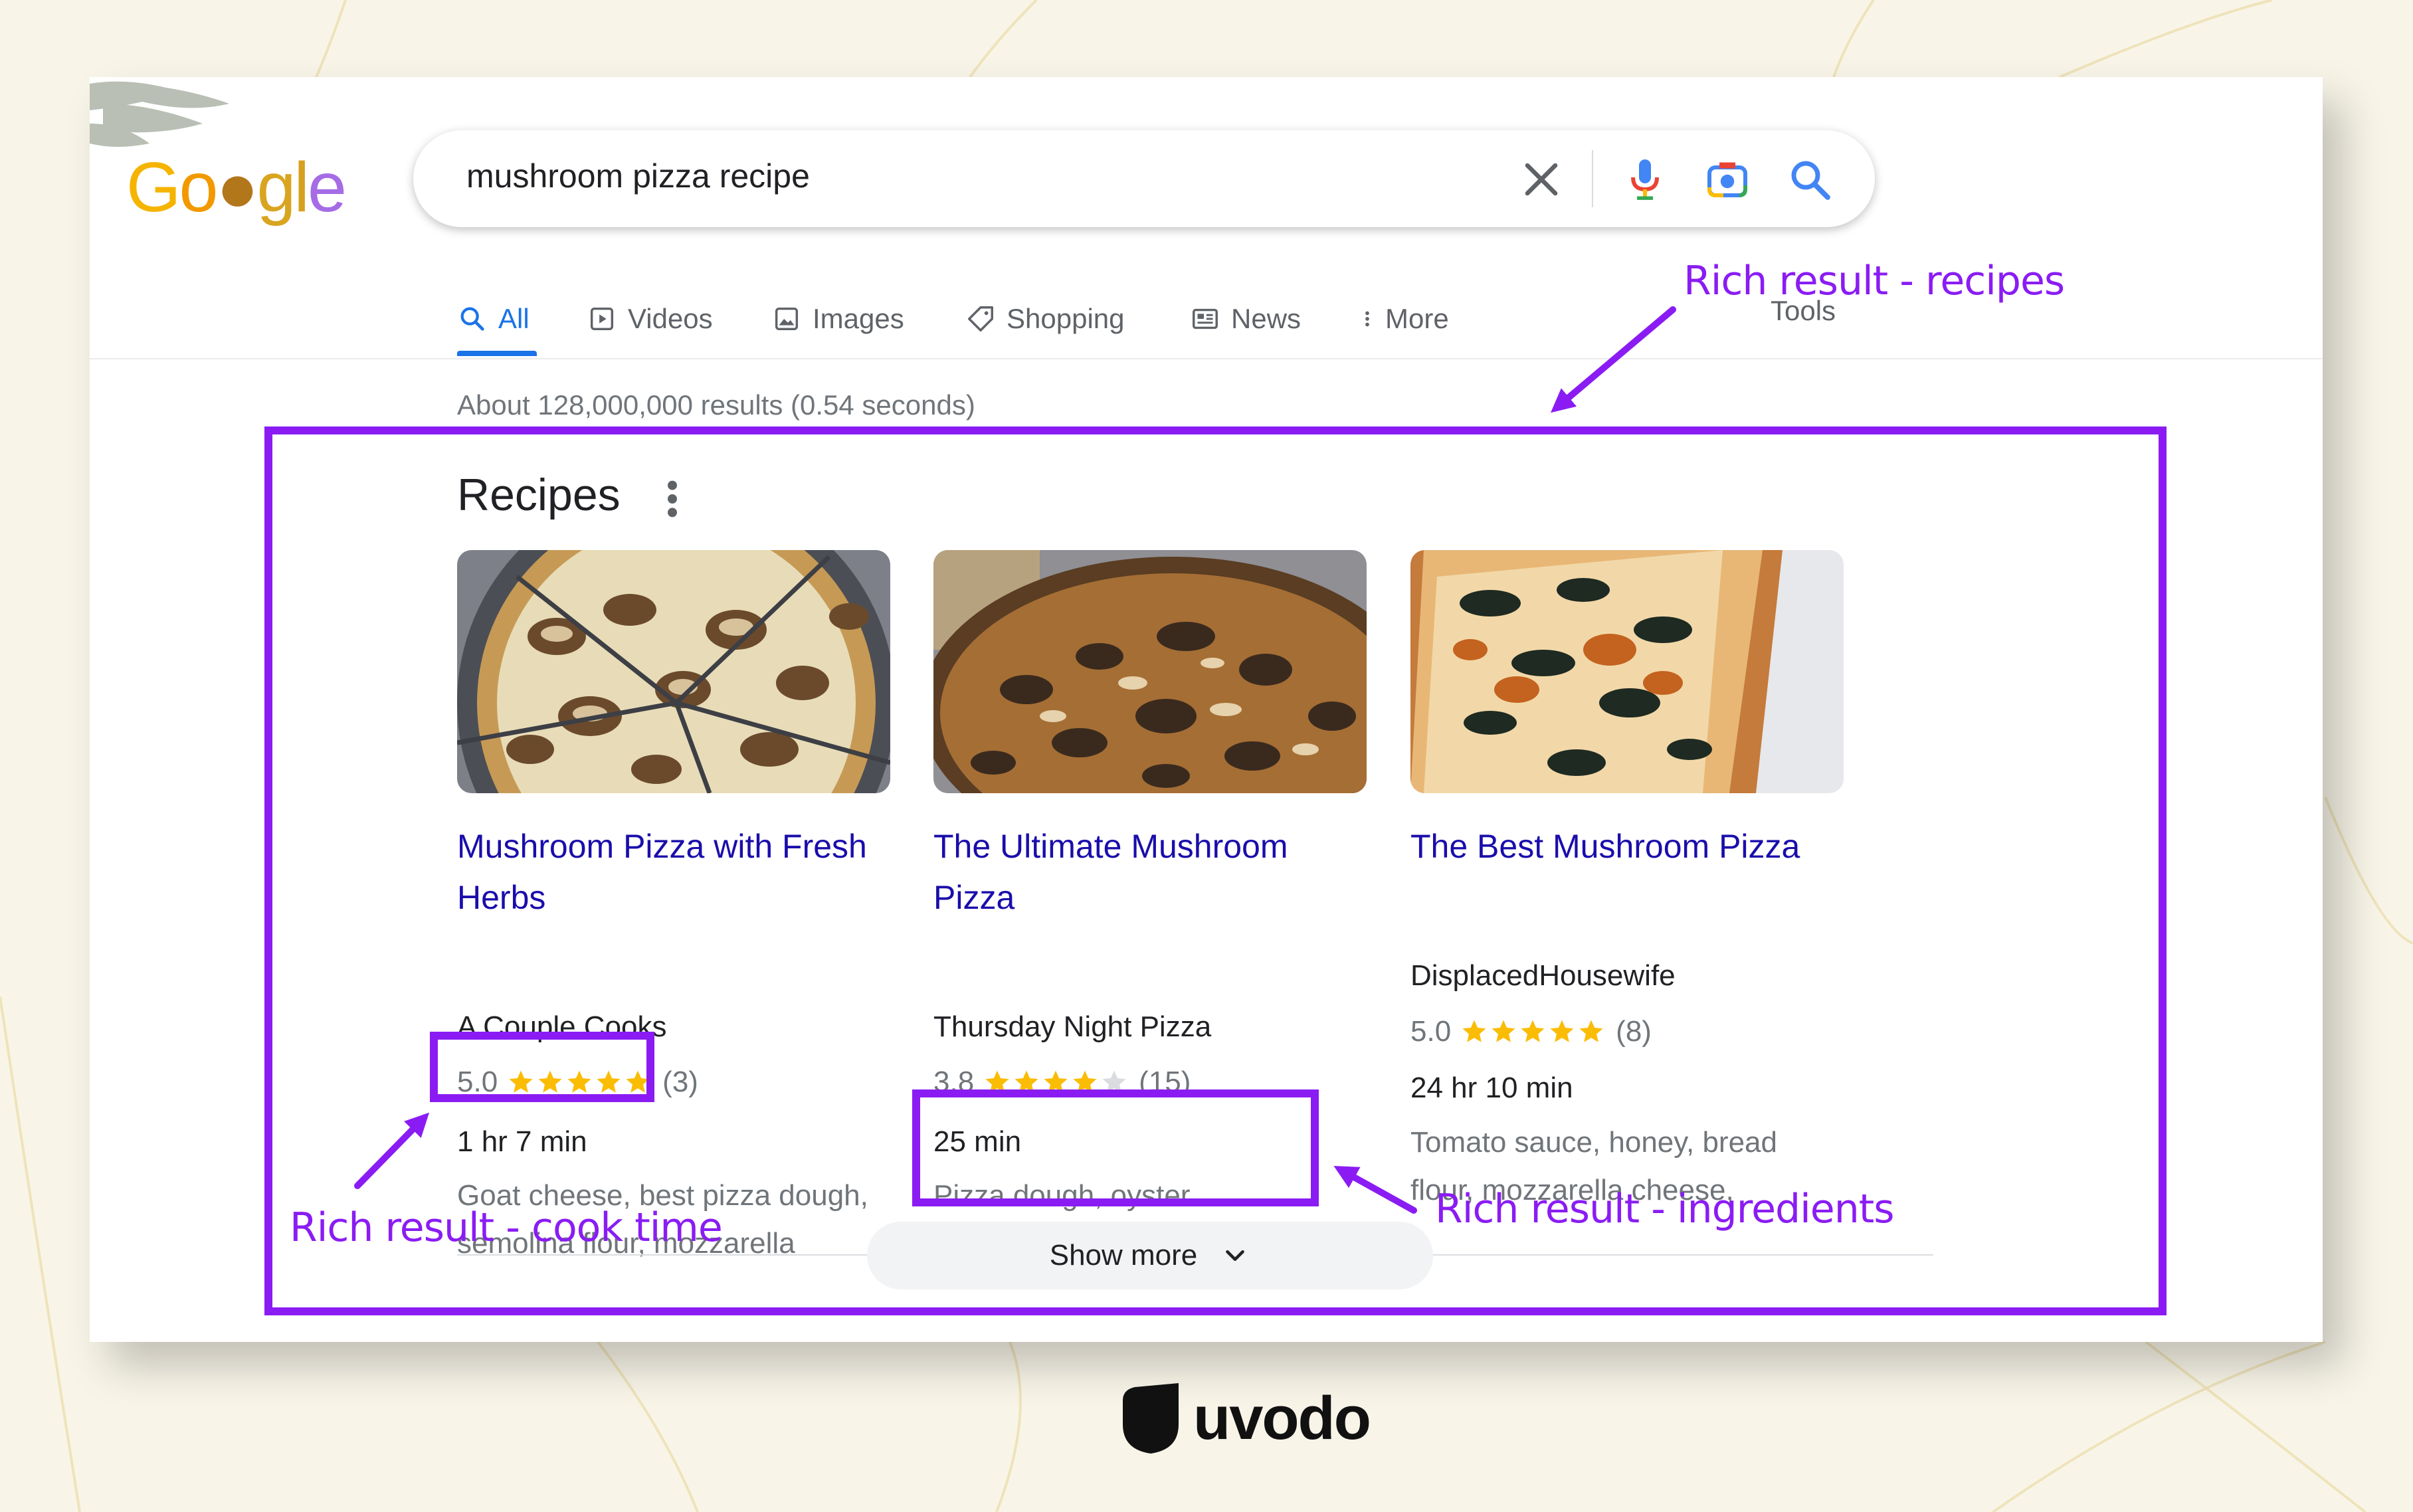  Describe the element at coordinates (787, 319) in the screenshot. I see `image-icon` at that location.